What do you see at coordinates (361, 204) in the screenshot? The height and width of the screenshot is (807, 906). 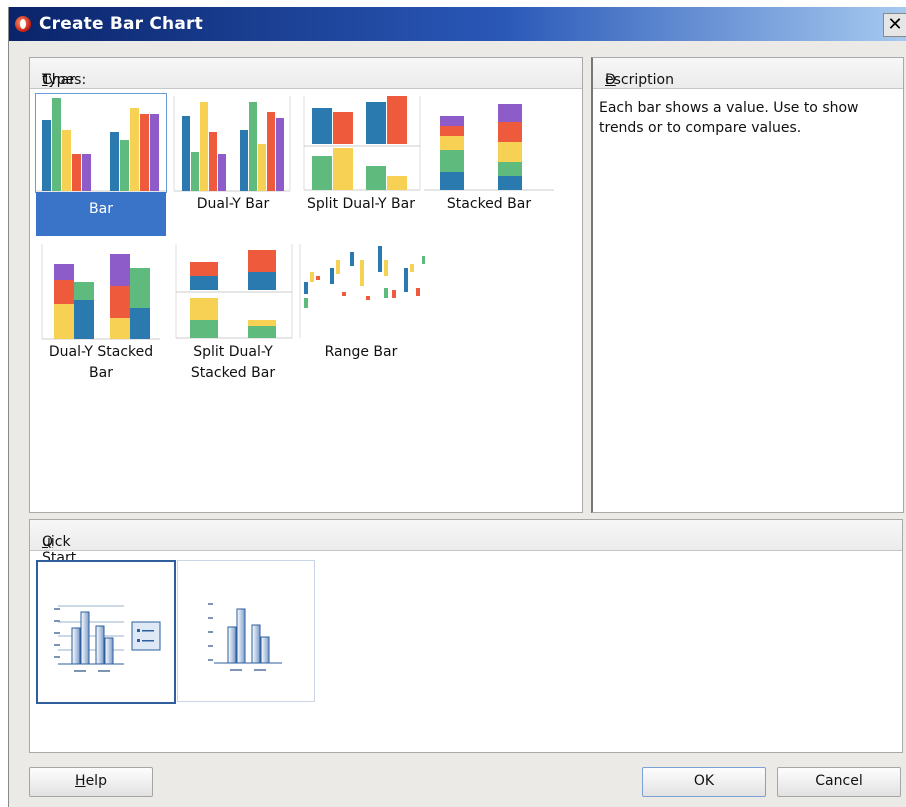 I see `chart-type-label: Split Dual-Y Bar` at bounding box center [361, 204].